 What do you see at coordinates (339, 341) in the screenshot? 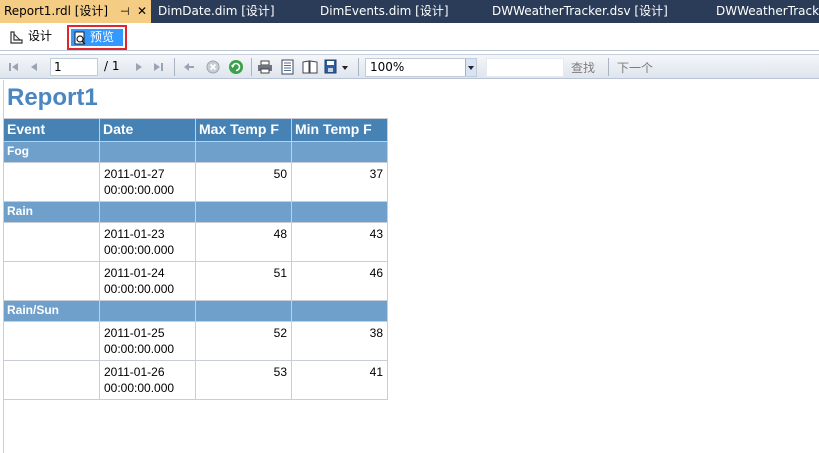
I see `cell-min-temp: 38` at bounding box center [339, 341].